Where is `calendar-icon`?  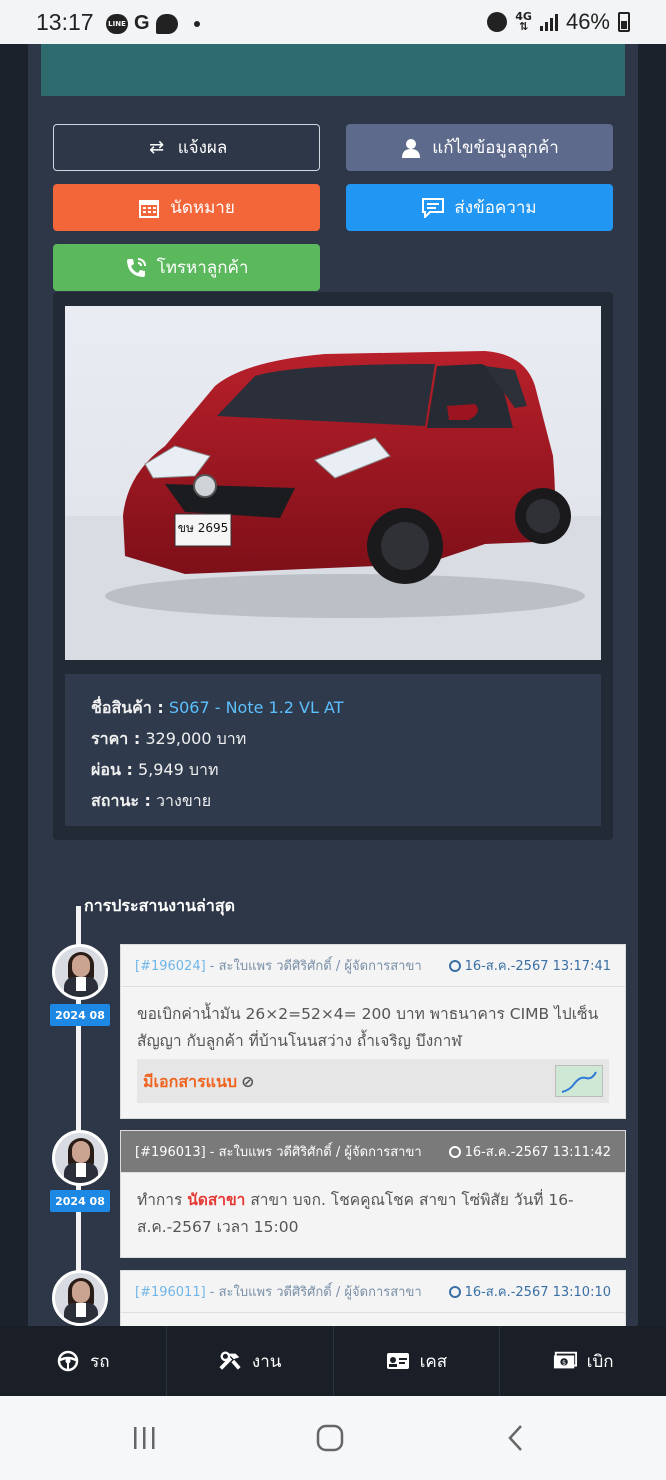 calendar-icon is located at coordinates (149, 208).